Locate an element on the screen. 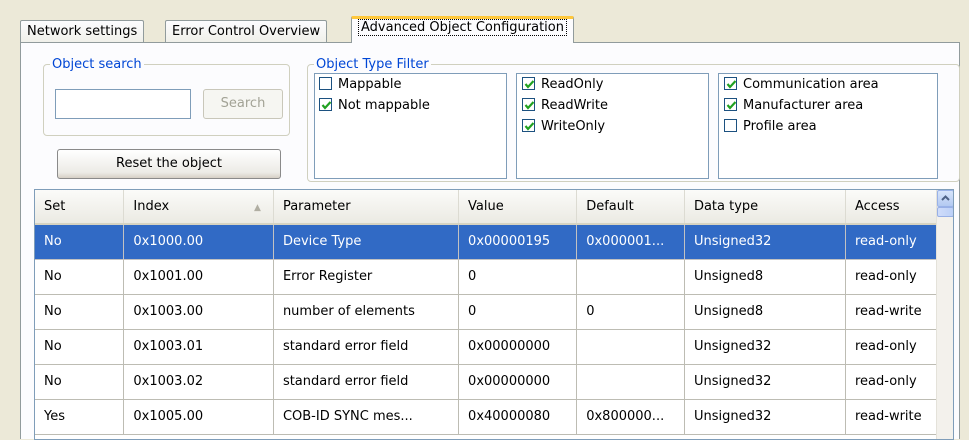 This screenshot has width=969, height=440. cell-index: 0x1005.00 is located at coordinates (198, 417).